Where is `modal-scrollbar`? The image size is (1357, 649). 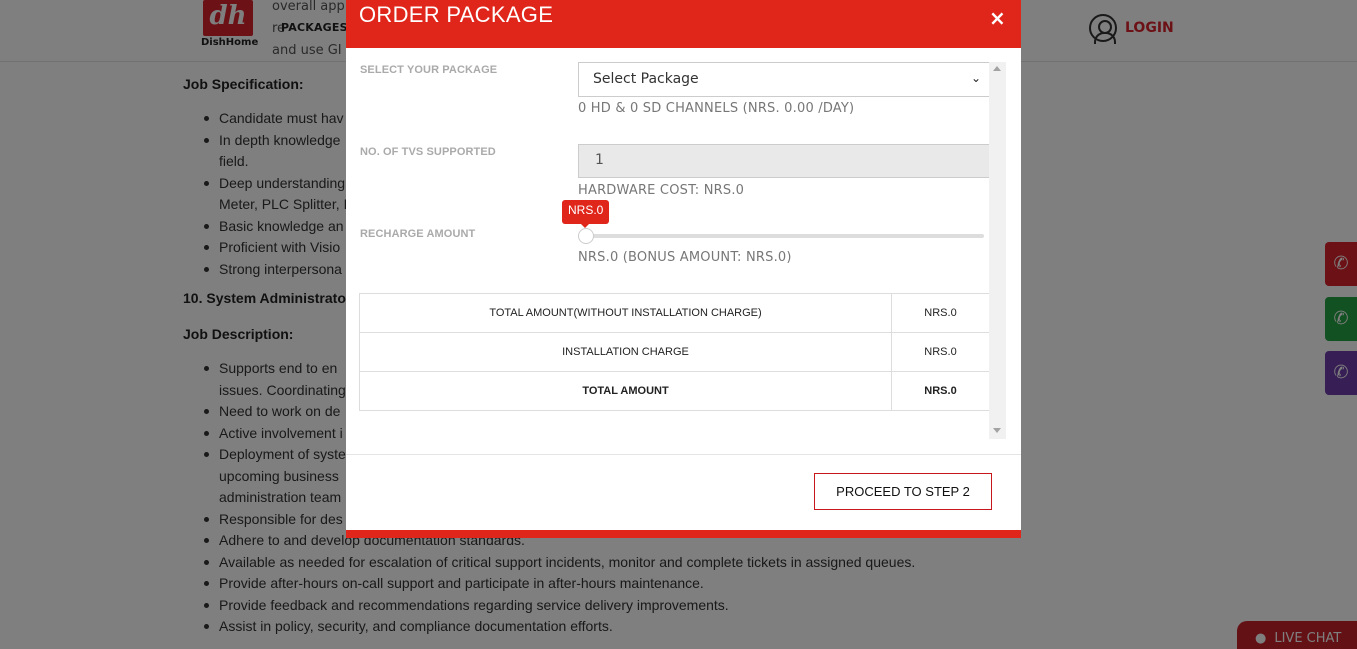
modal-scrollbar is located at coordinates (997, 250).